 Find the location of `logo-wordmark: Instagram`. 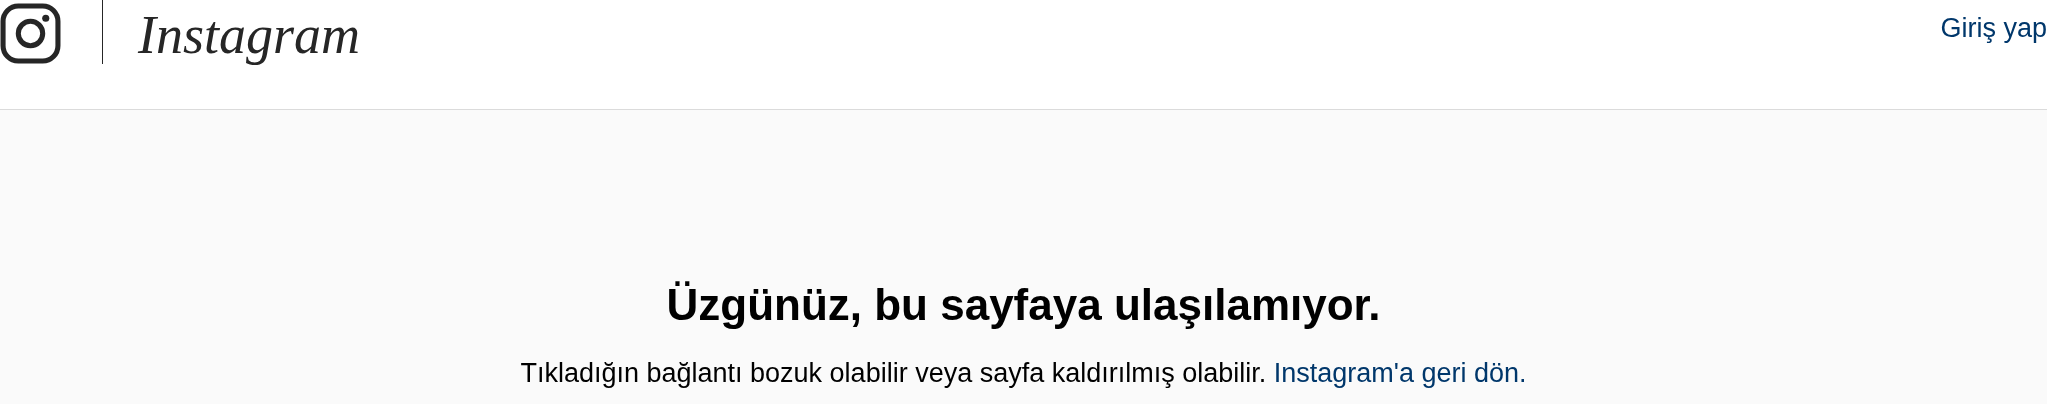

logo-wordmark: Instagram is located at coordinates (249, 35).